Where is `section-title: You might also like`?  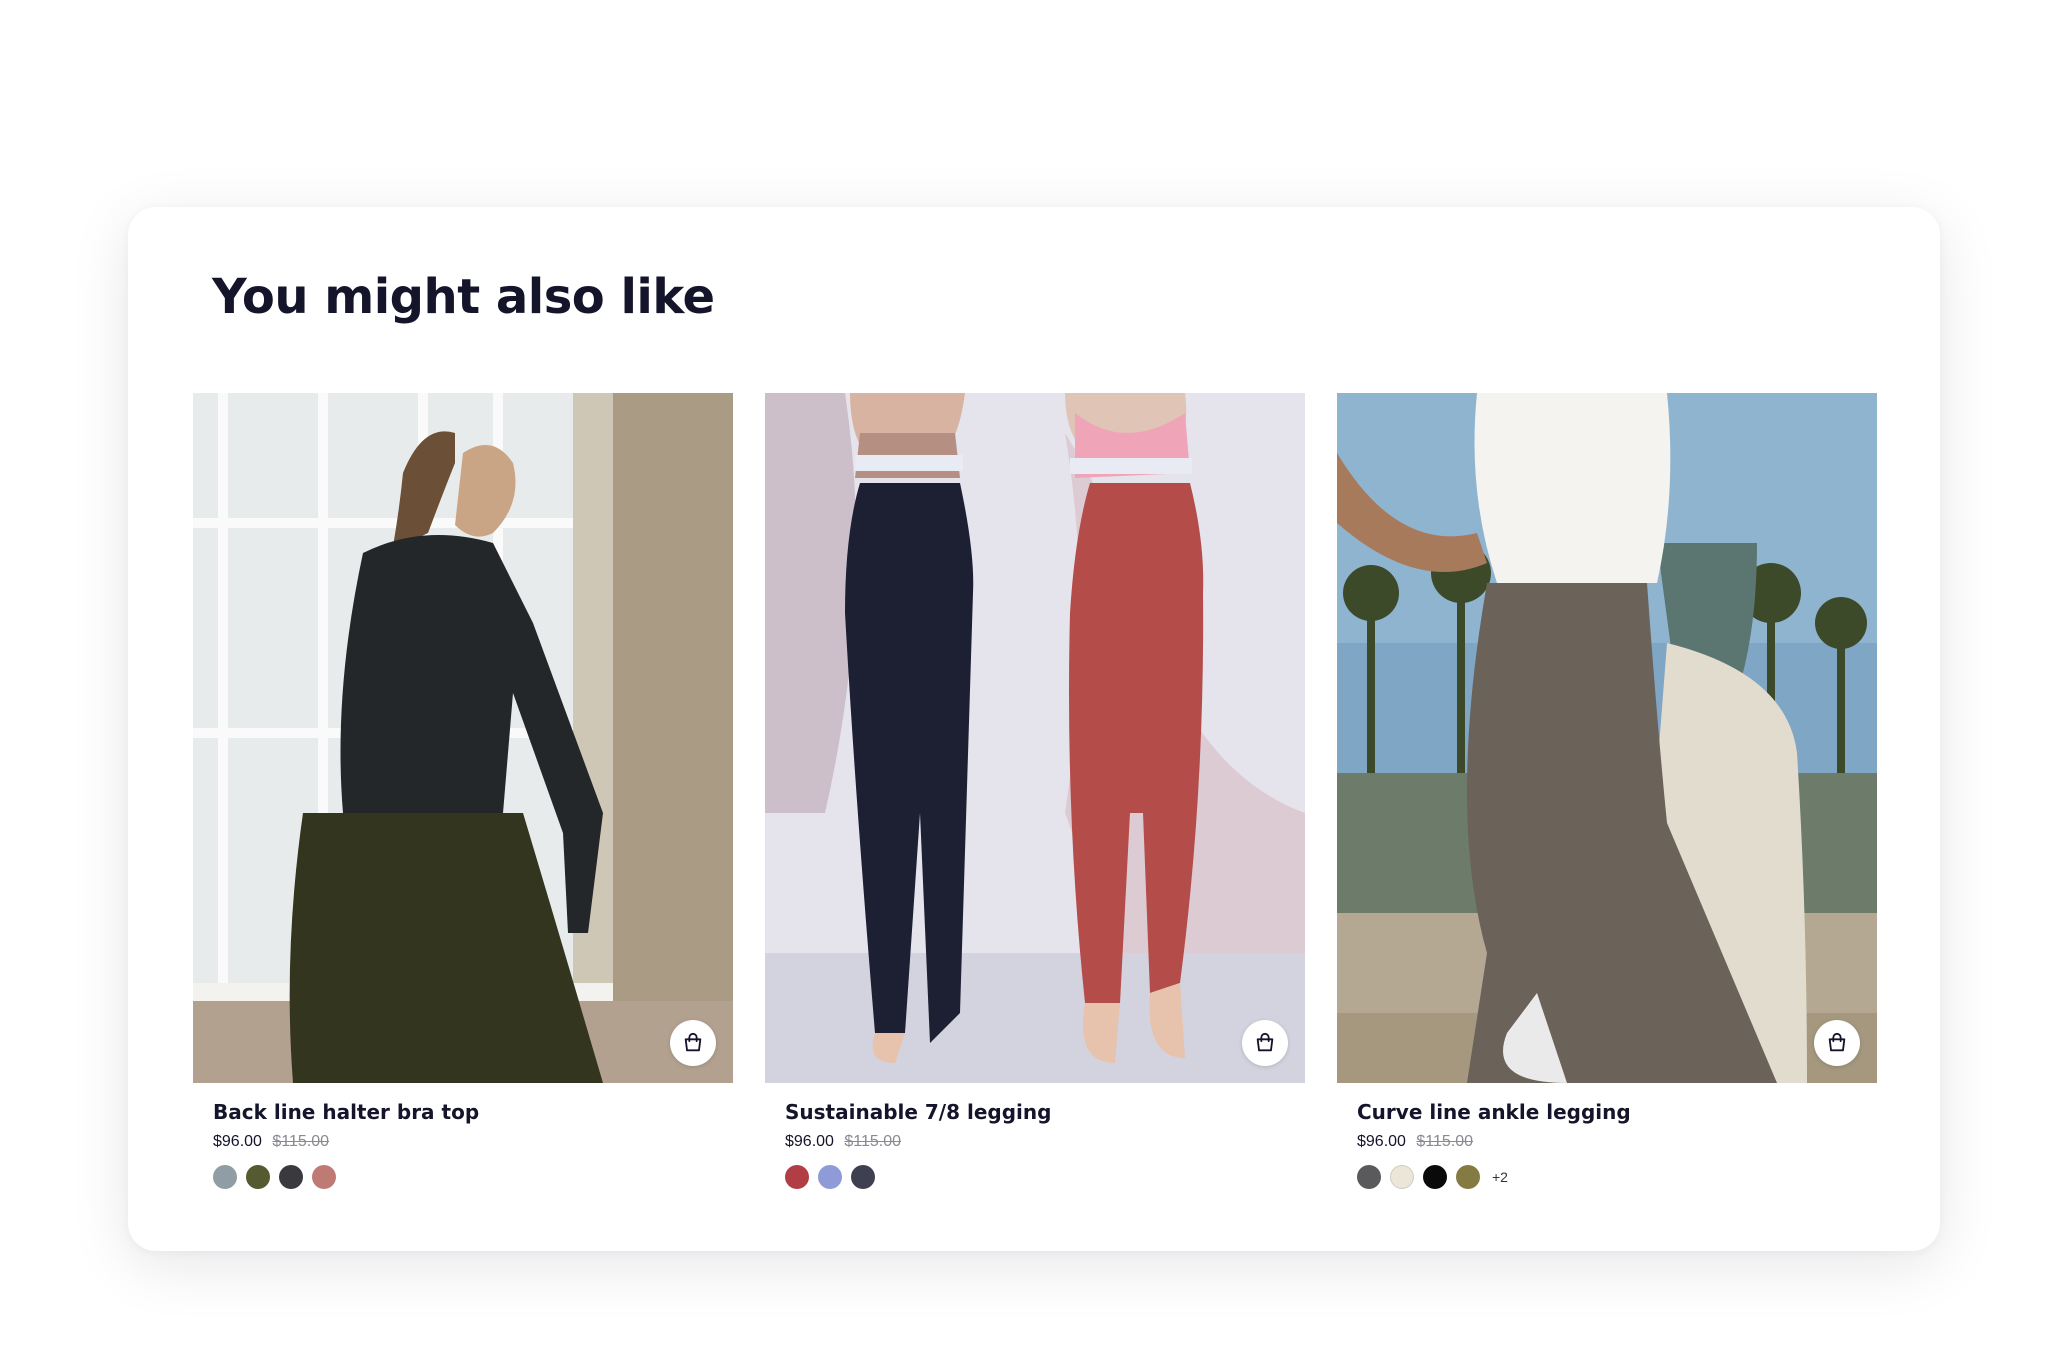 section-title: You might also like is located at coordinates (463, 297).